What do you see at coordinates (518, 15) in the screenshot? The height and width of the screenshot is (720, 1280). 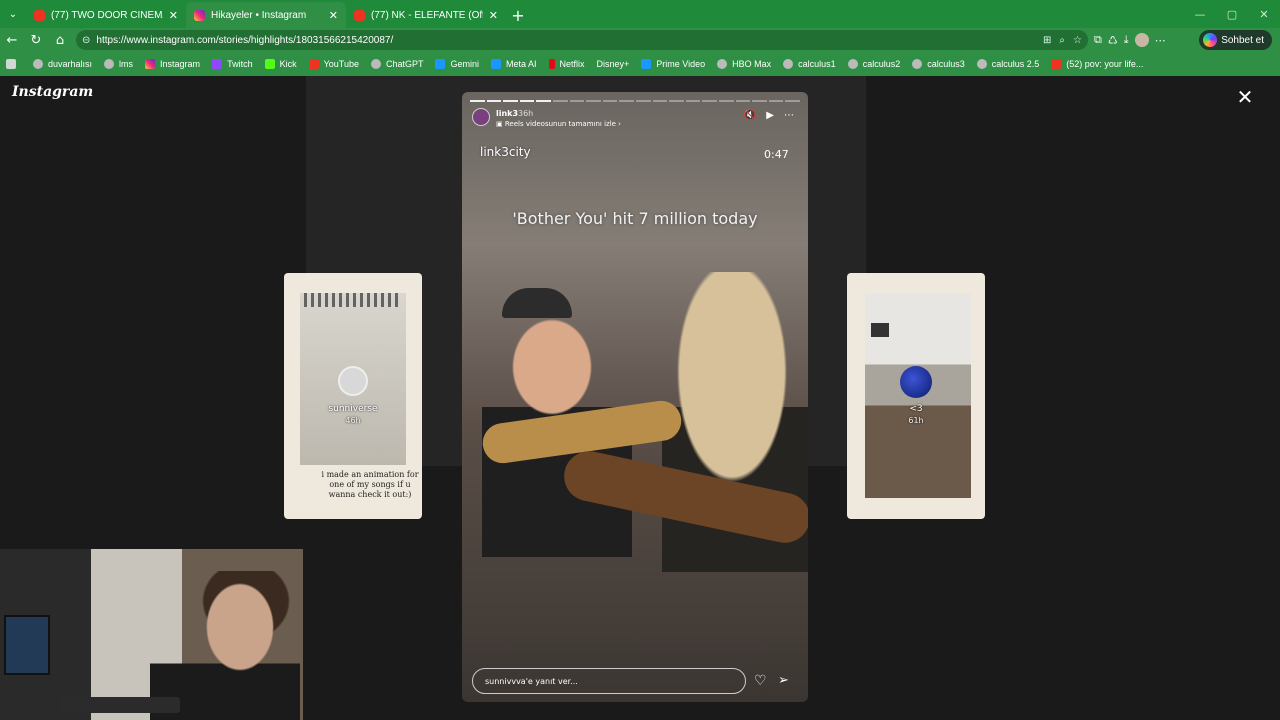 I see `new-tab-icon: +` at bounding box center [518, 15].